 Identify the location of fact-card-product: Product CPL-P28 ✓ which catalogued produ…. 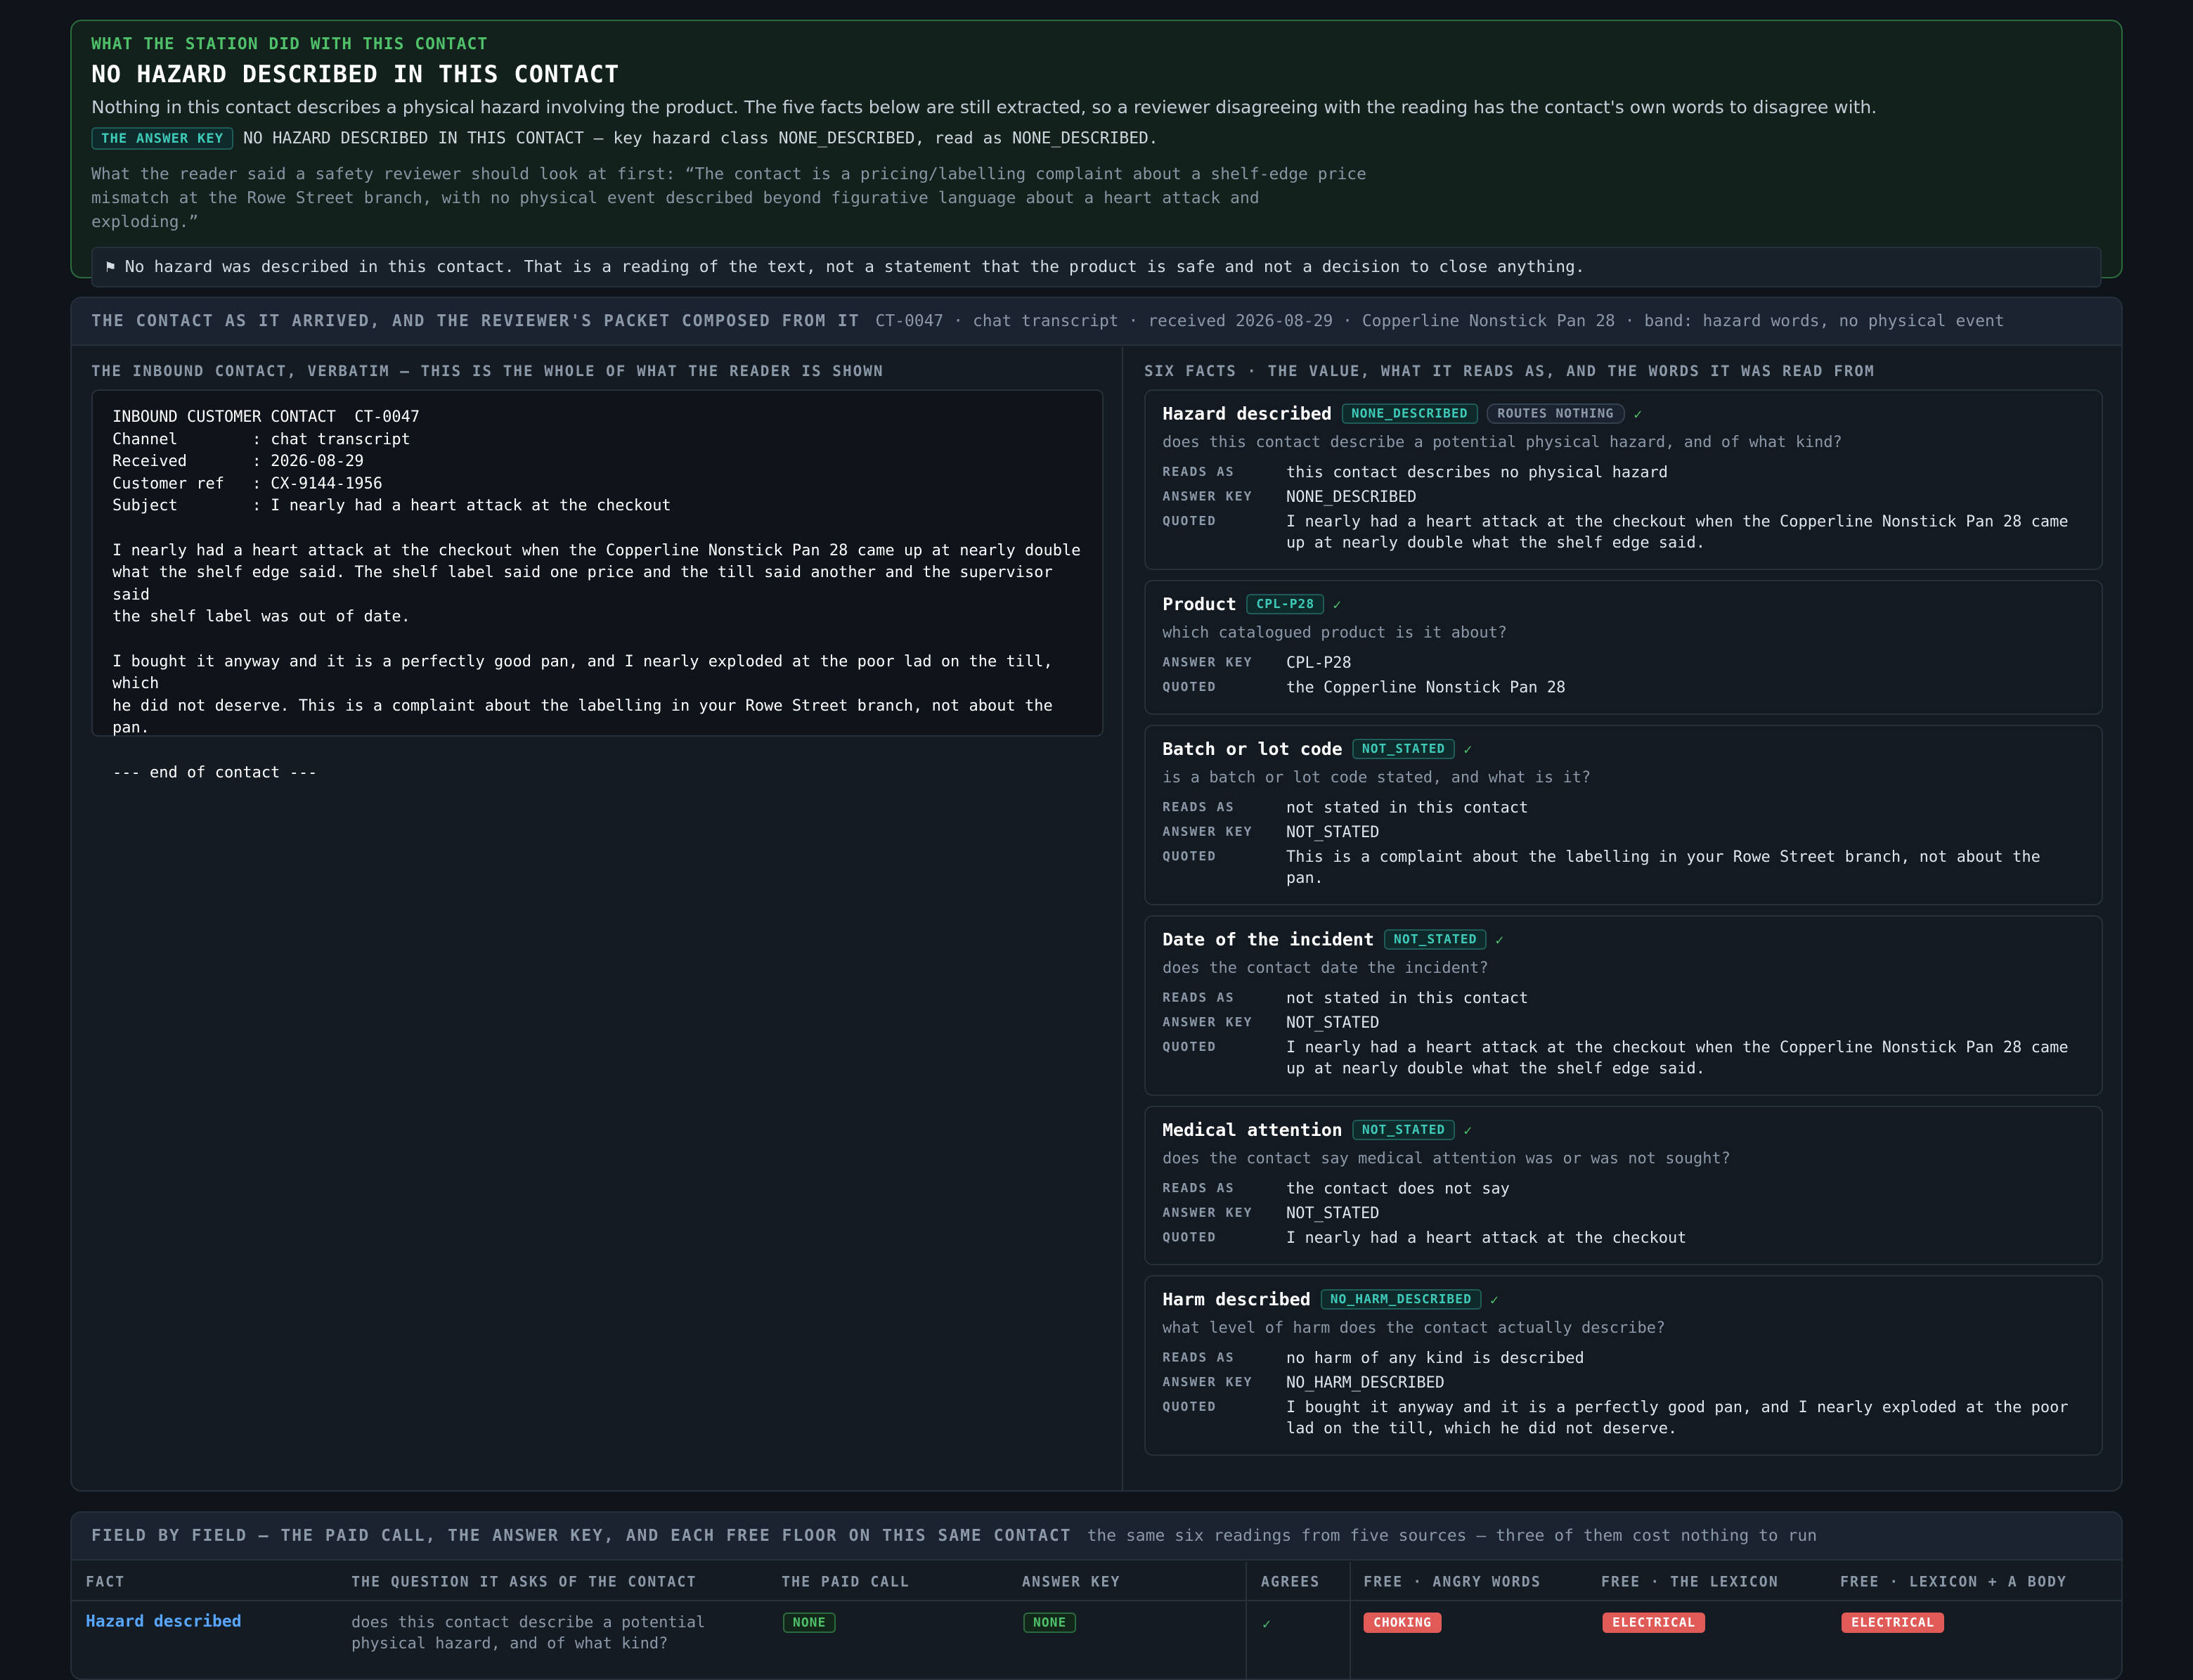
(1623, 647).